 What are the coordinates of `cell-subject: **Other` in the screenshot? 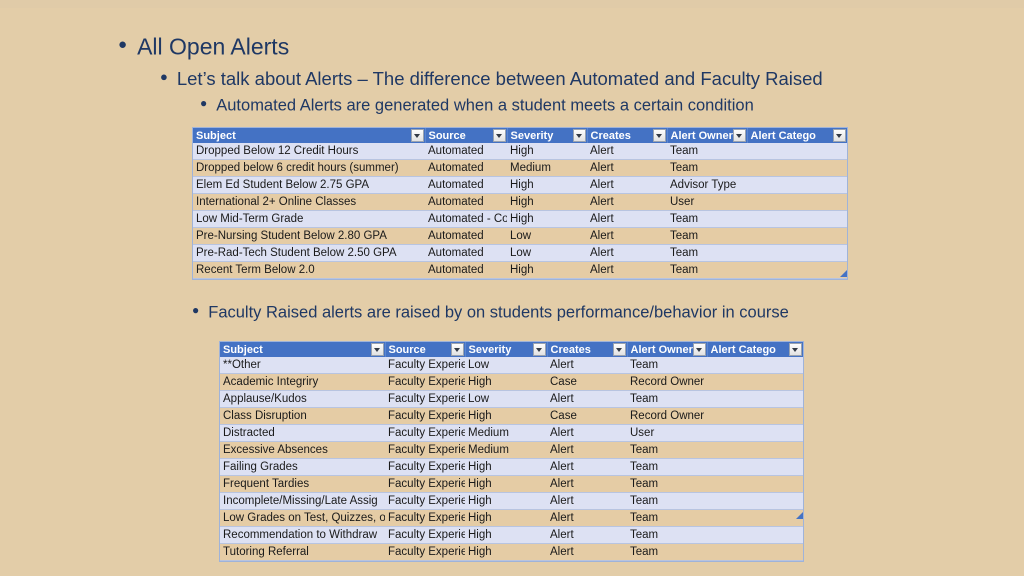 It's located at (302, 365).